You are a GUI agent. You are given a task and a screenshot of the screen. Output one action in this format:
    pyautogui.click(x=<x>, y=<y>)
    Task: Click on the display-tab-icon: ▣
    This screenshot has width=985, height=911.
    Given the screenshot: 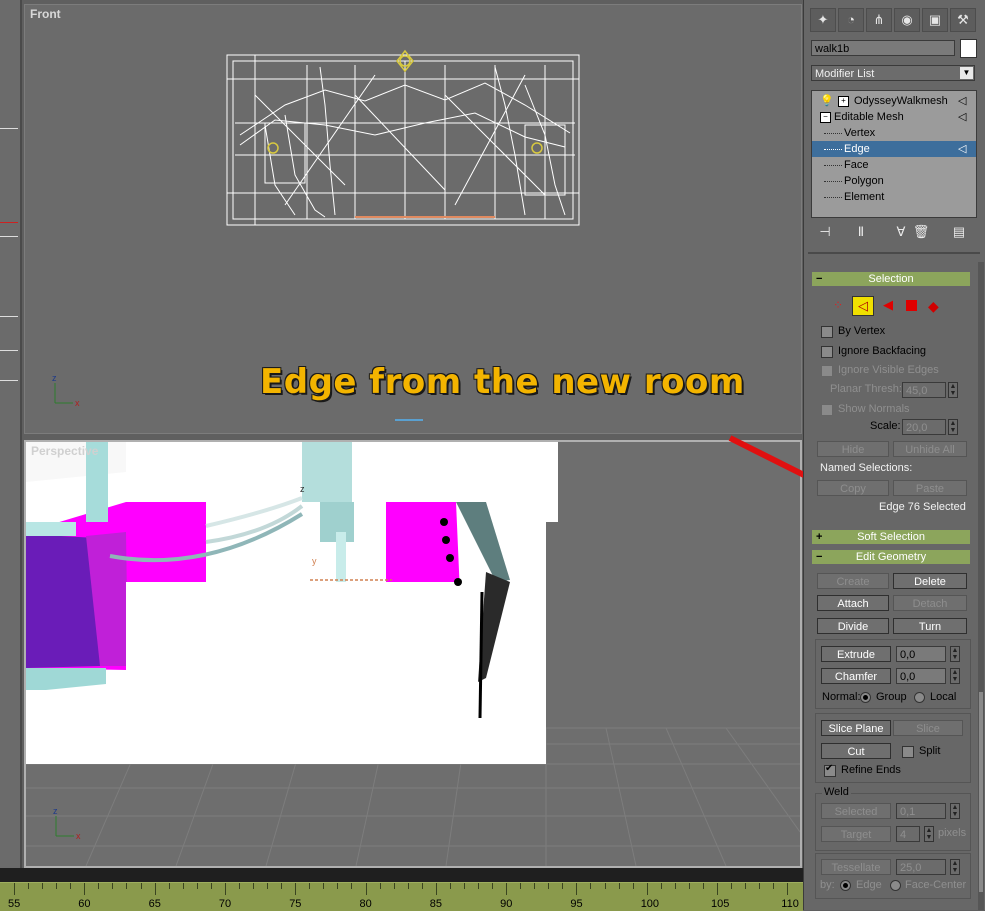 What is the action you would take?
    pyautogui.click(x=935, y=20)
    